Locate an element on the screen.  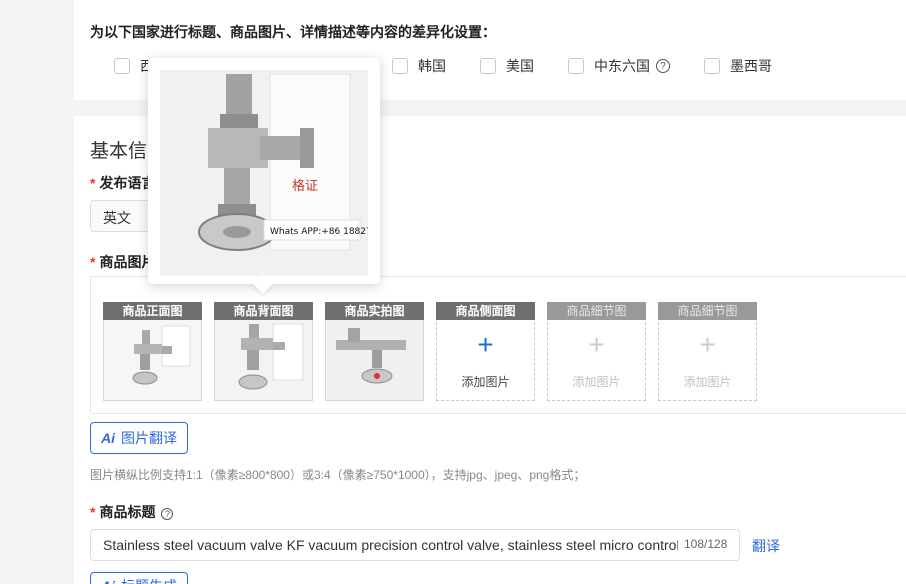
image-slot-detail-2: 商品细节图 + 添加图片 is located at coordinates (707, 351).